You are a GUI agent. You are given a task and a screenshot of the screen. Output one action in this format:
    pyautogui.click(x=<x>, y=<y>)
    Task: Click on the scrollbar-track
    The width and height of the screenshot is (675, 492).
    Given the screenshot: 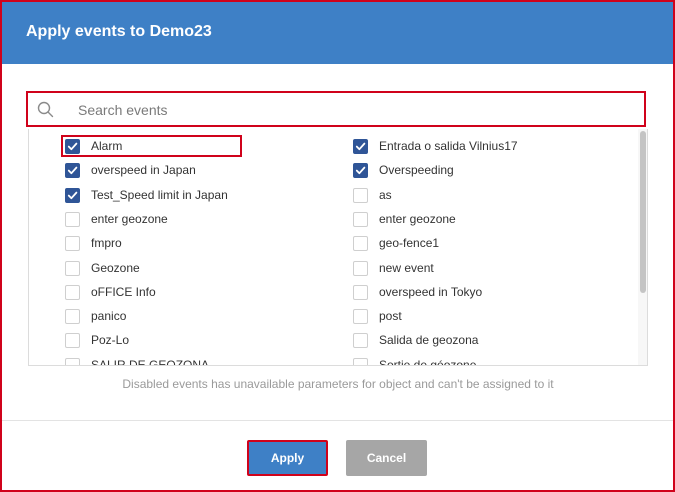 What is the action you would take?
    pyautogui.click(x=642, y=247)
    